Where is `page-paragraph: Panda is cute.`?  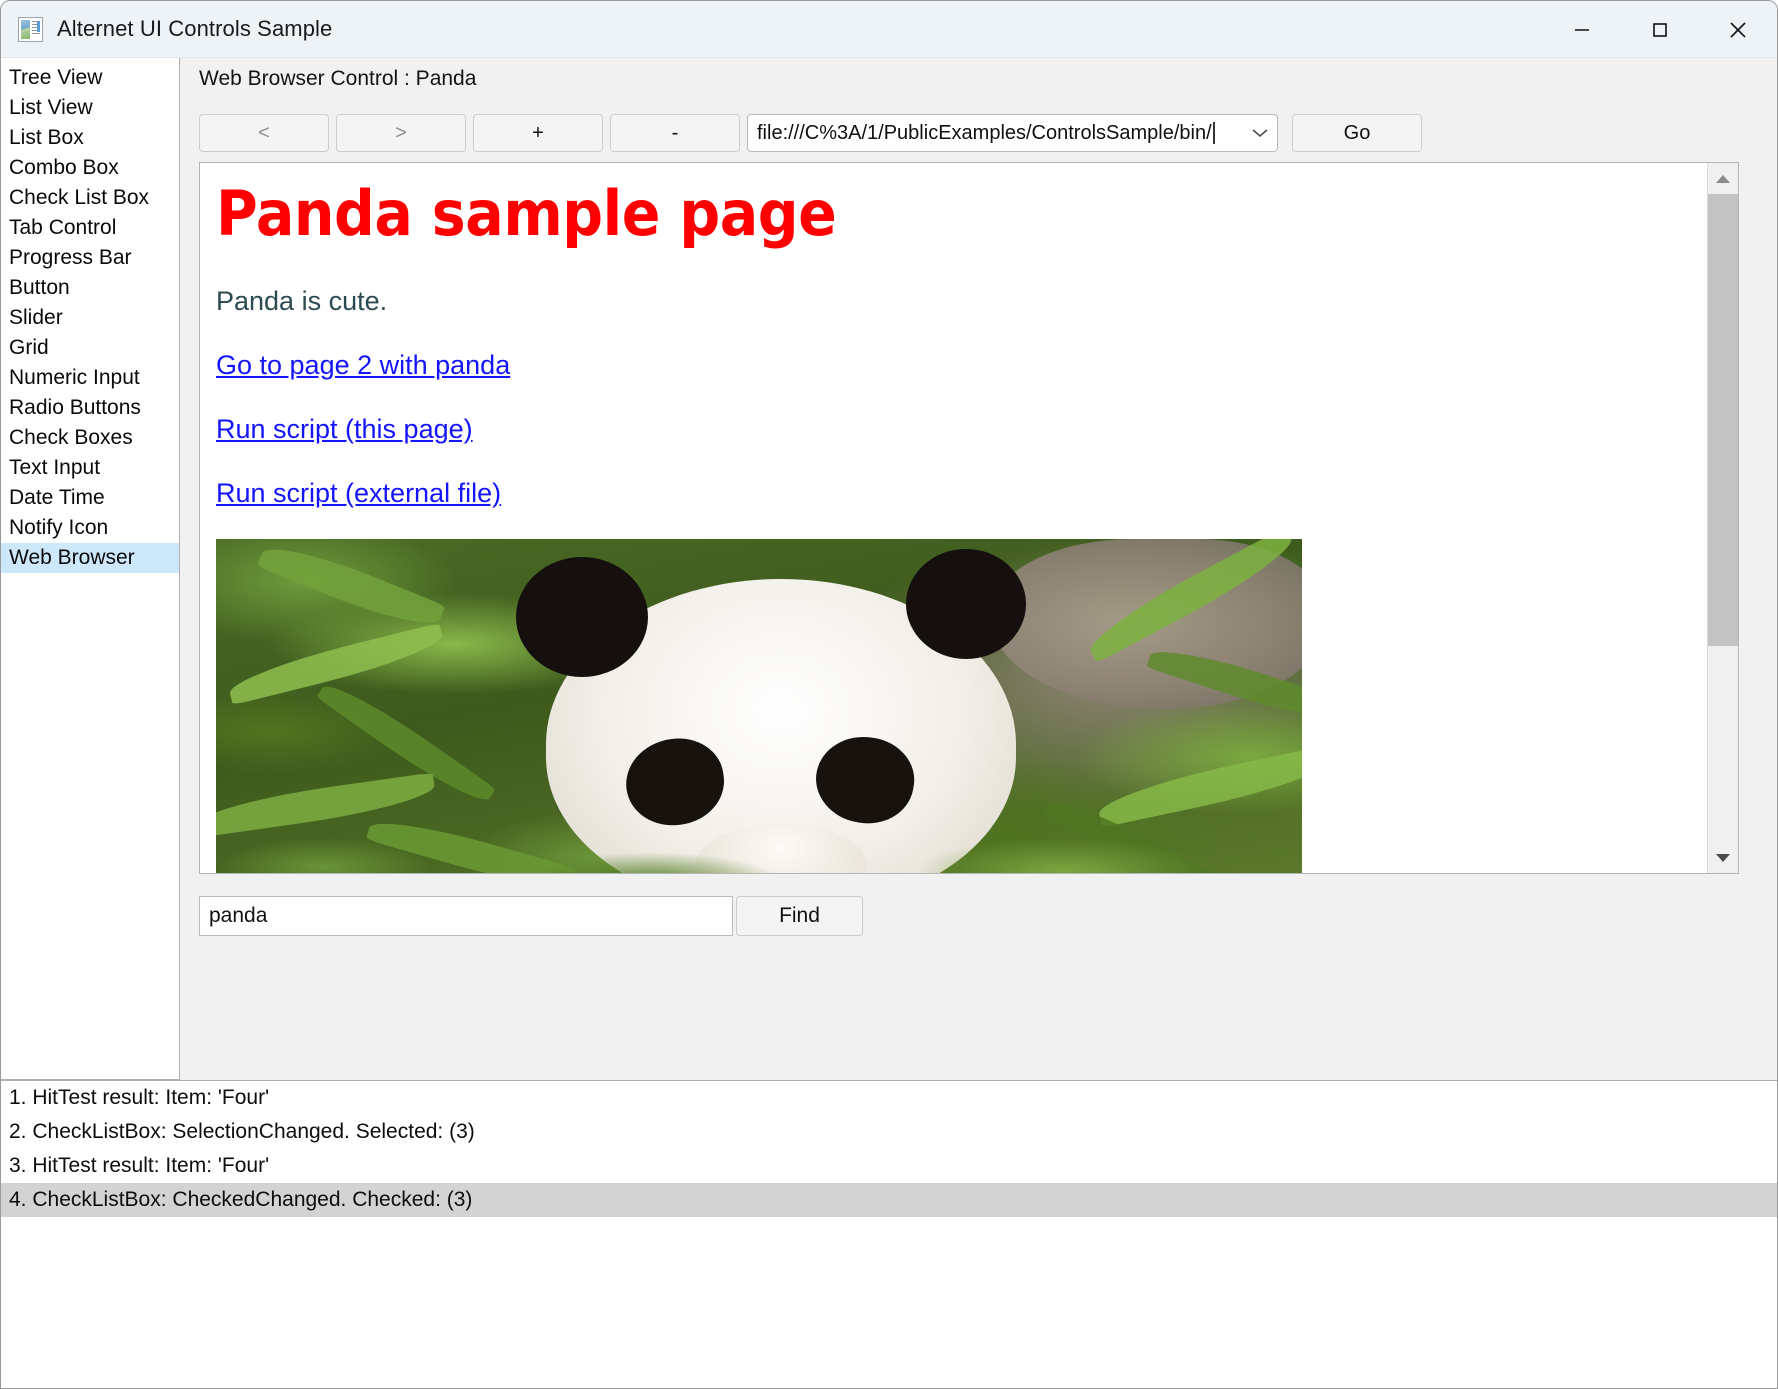
page-paragraph: Panda is cute. is located at coordinates (302, 301).